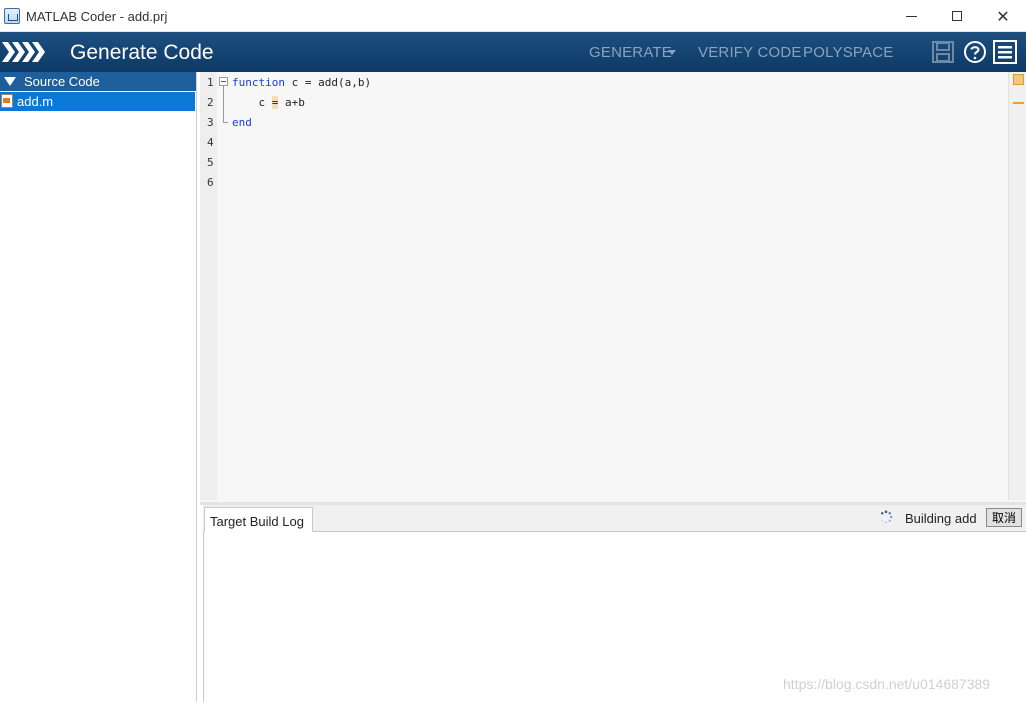  I want to click on fold-toggle-icon, so click(223, 81).